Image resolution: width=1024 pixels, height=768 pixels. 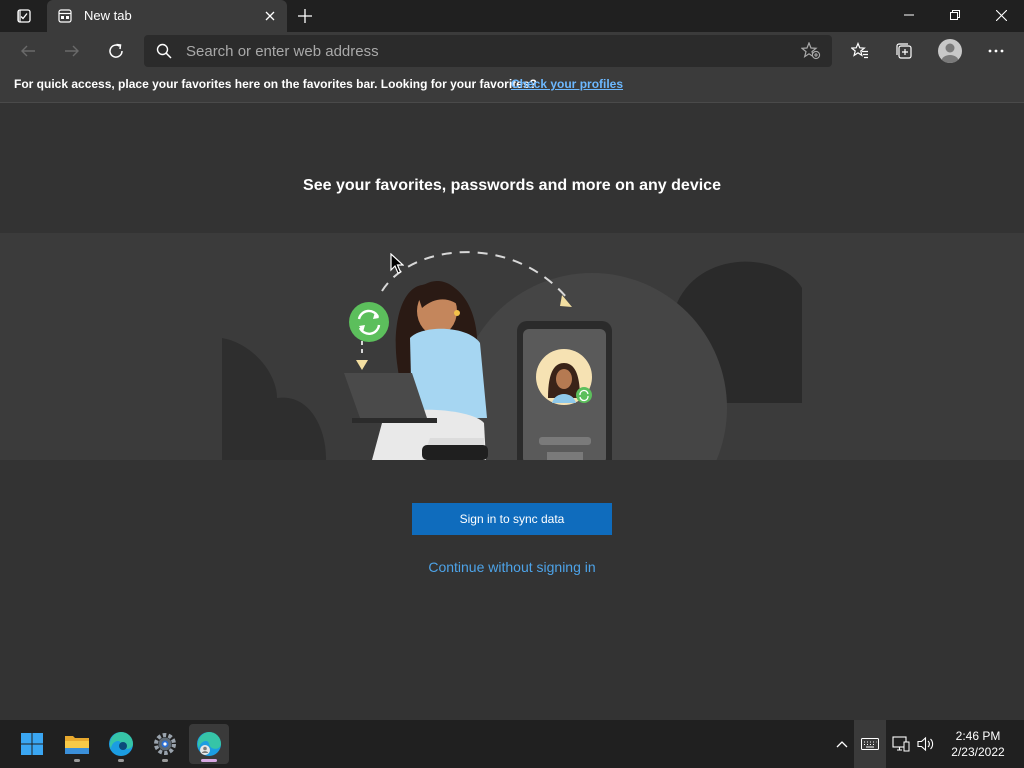 I want to click on arrow-left-icon, so click(x=28, y=51).